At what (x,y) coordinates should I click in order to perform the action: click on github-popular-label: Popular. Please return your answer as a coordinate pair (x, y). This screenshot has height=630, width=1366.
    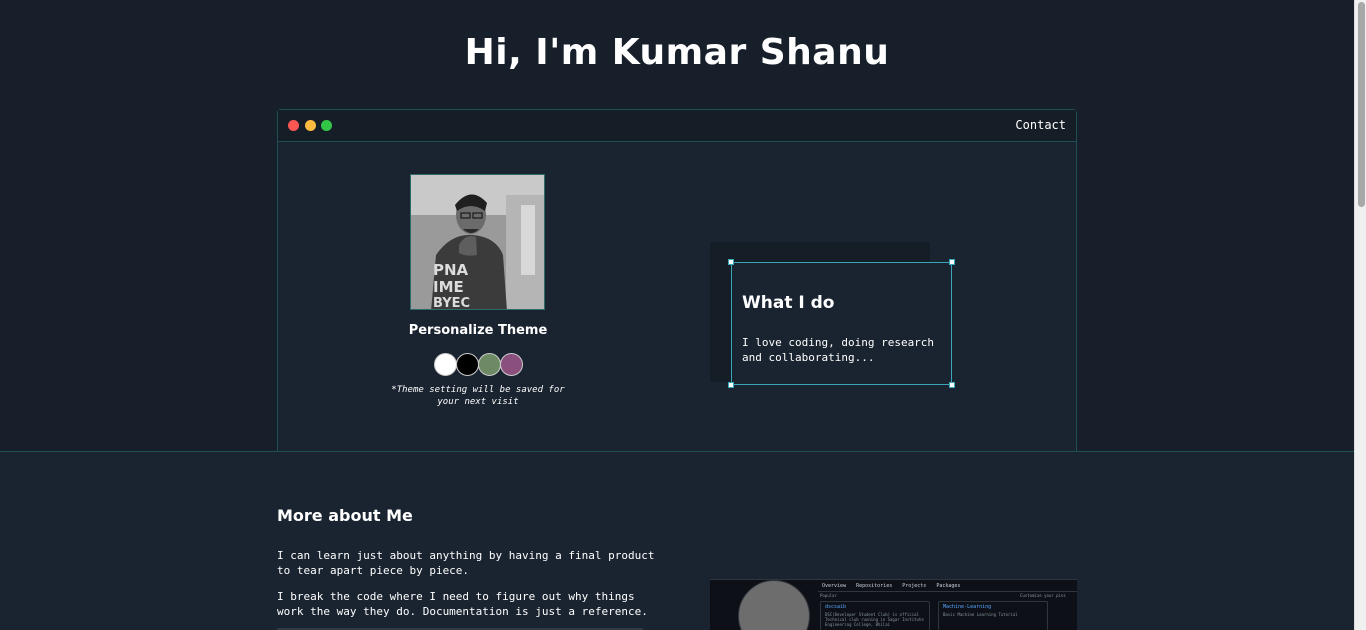
    Looking at the image, I should click on (828, 595).